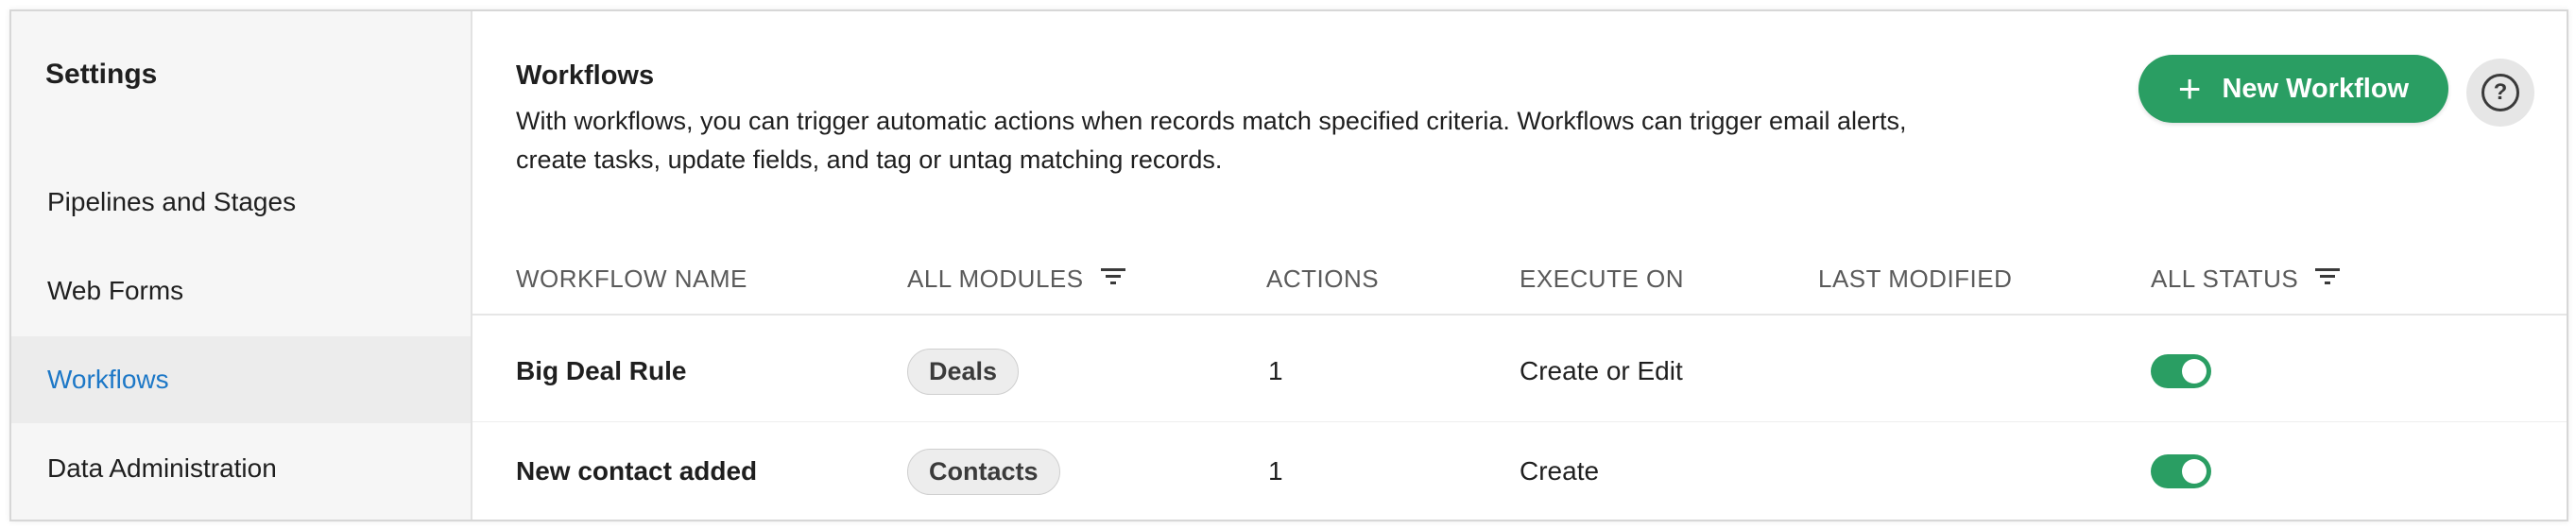 The image size is (2576, 529). I want to click on column-header-label: LAST MODIFIED, so click(1915, 278).